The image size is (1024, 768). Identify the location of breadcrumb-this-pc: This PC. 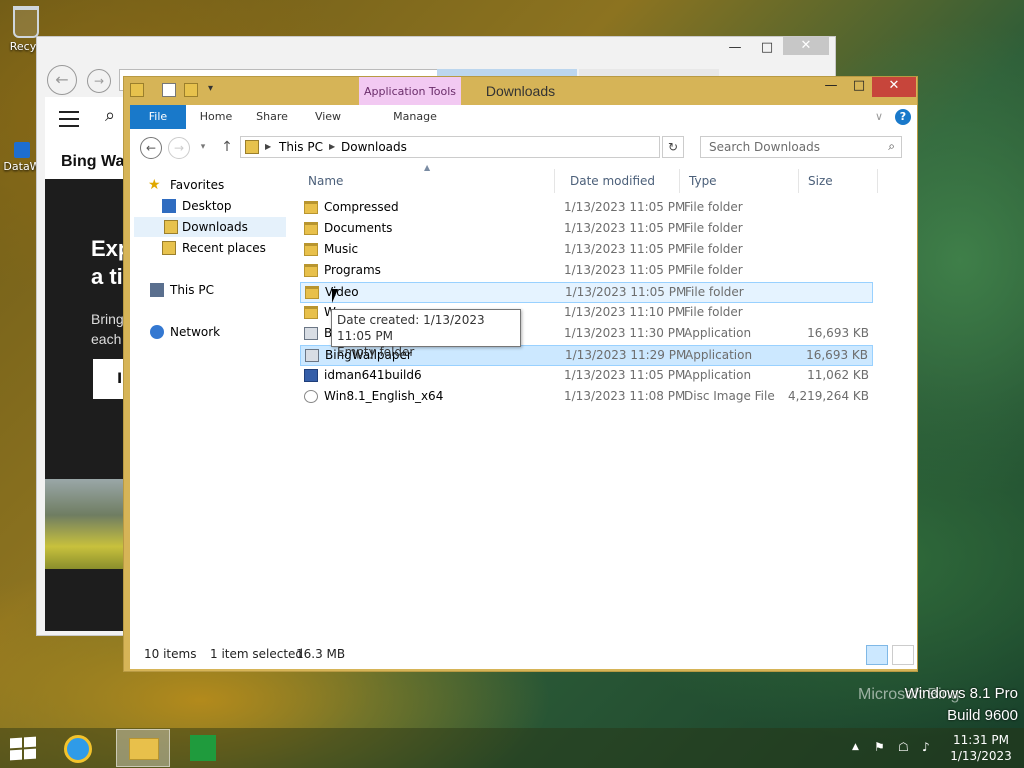
(301, 147).